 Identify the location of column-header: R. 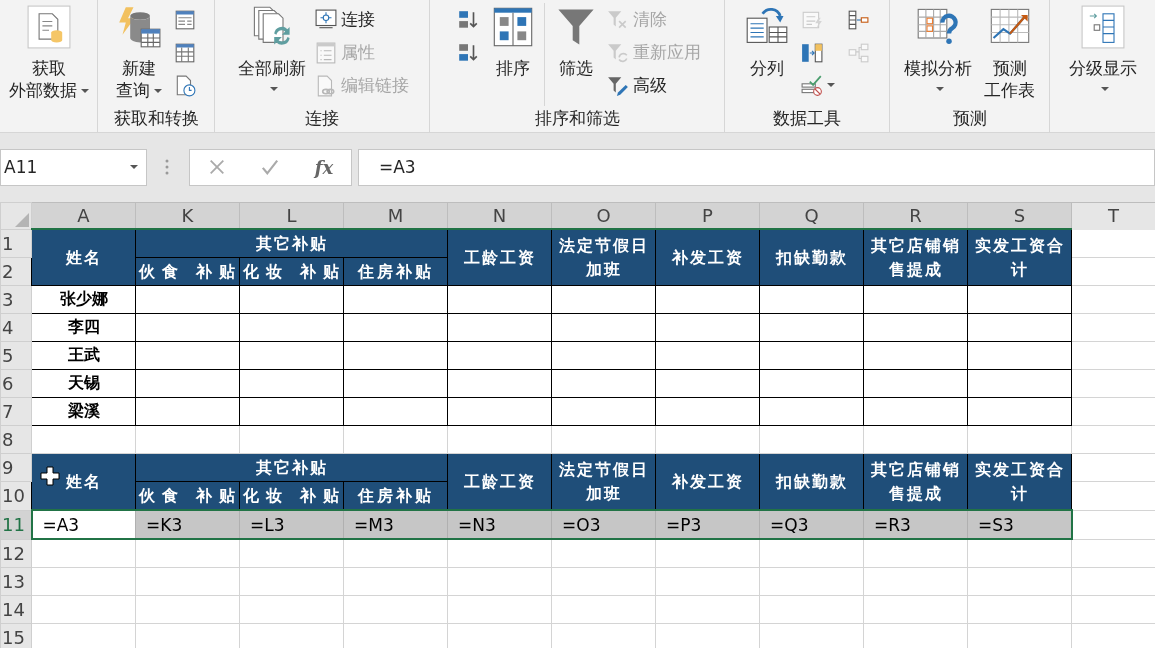
(915, 215).